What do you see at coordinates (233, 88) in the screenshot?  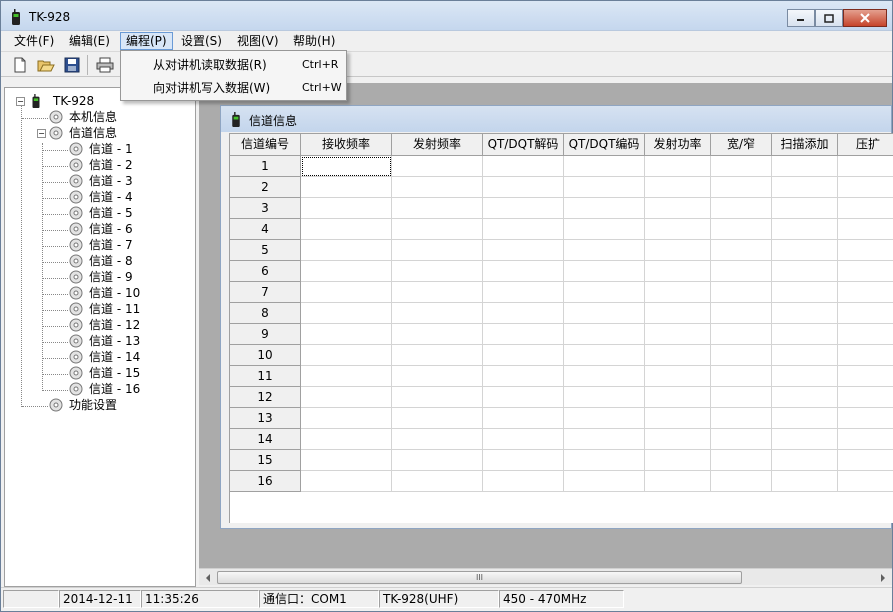 I see `menu-item-write-radio: 向对讲机写入数据(W) Ctrl+W` at bounding box center [233, 88].